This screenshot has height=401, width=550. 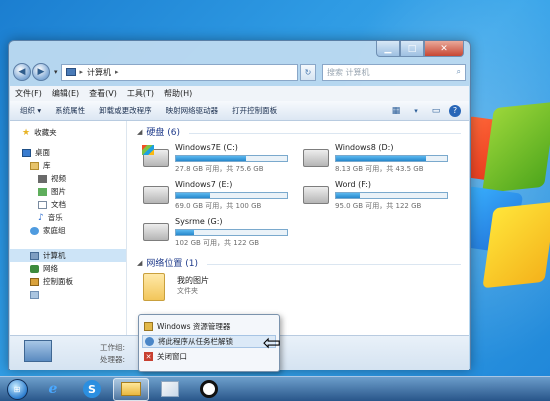 I want to click on windows-logo-wallpaper, so click(x=504, y=220).